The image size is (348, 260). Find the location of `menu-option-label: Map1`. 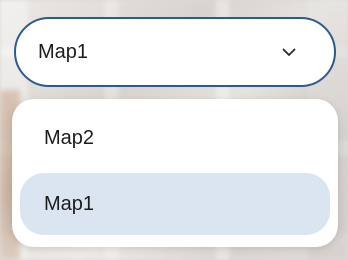

menu-option-label: Map1 is located at coordinates (69, 203).